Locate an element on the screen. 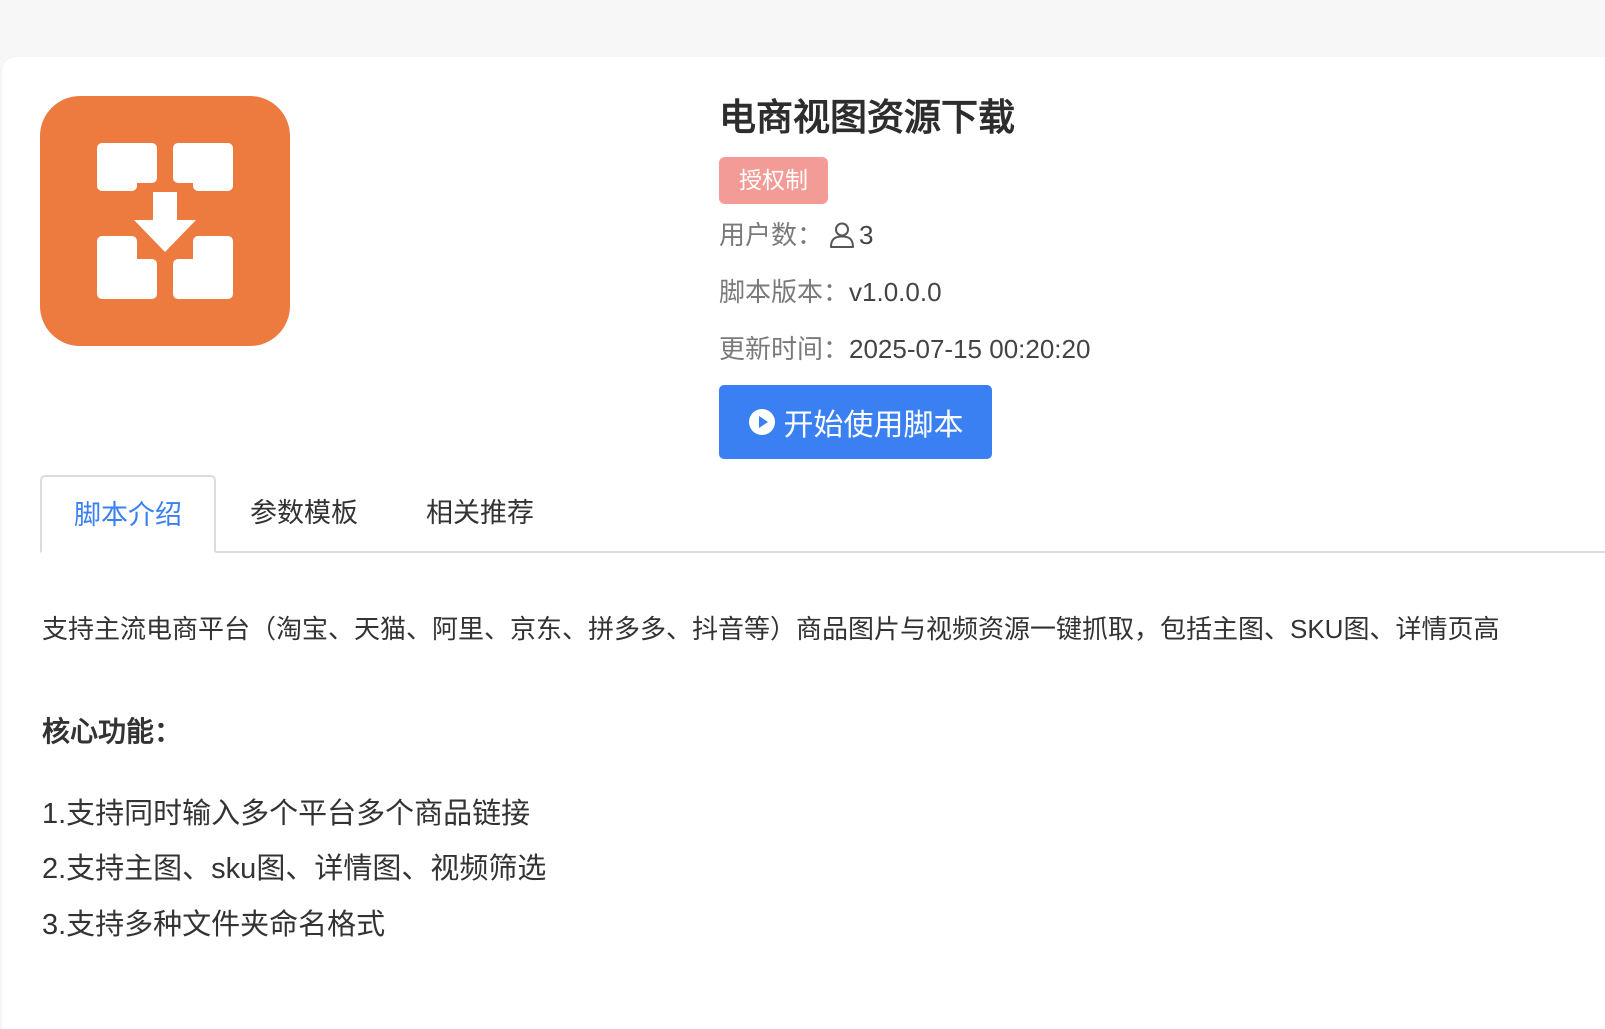 The width and height of the screenshot is (1605, 1029). updated-label: 更新时间： is located at coordinates (784, 349).